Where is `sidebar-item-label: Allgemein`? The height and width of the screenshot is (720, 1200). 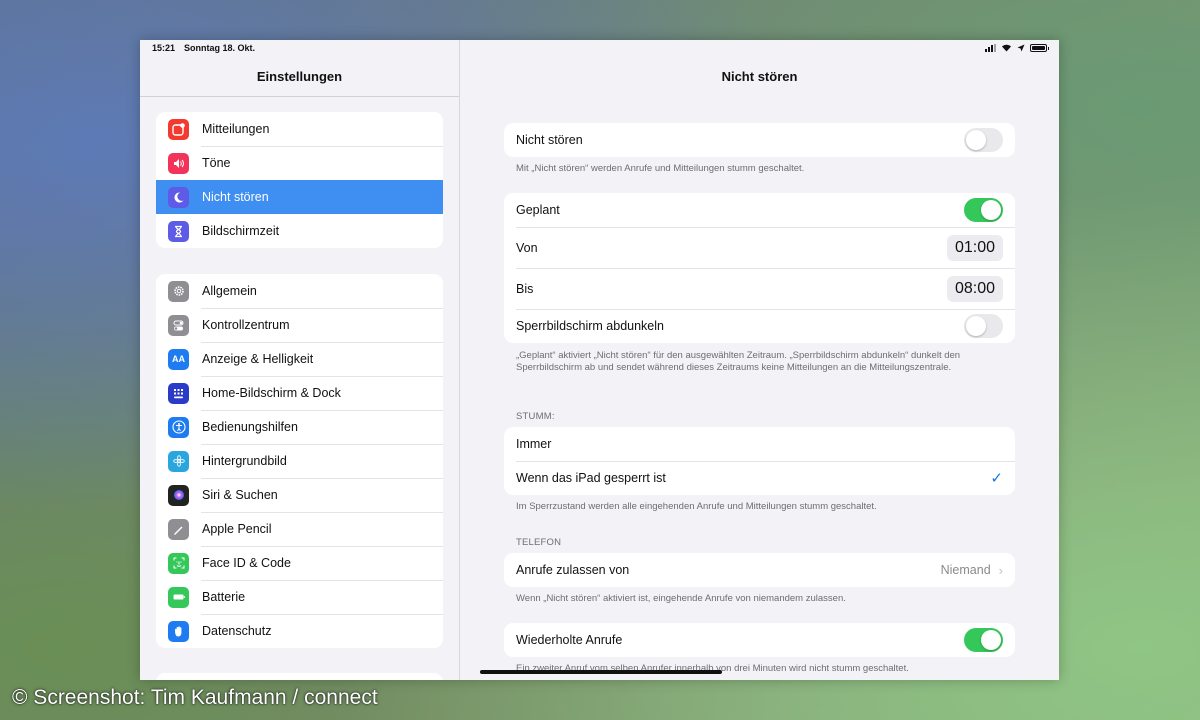
sidebar-item-label: Allgemein is located at coordinates (229, 291).